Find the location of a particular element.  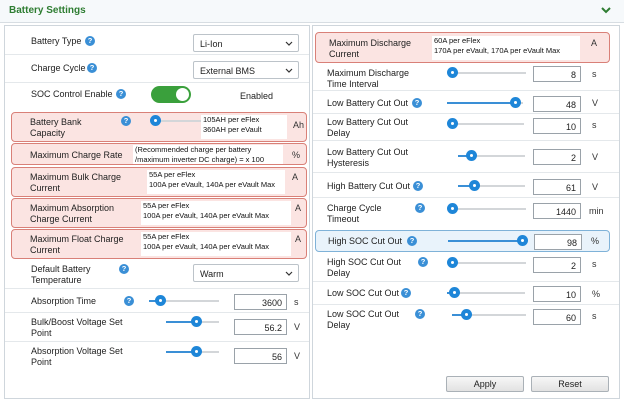

apply-button: Apply is located at coordinates (485, 384).